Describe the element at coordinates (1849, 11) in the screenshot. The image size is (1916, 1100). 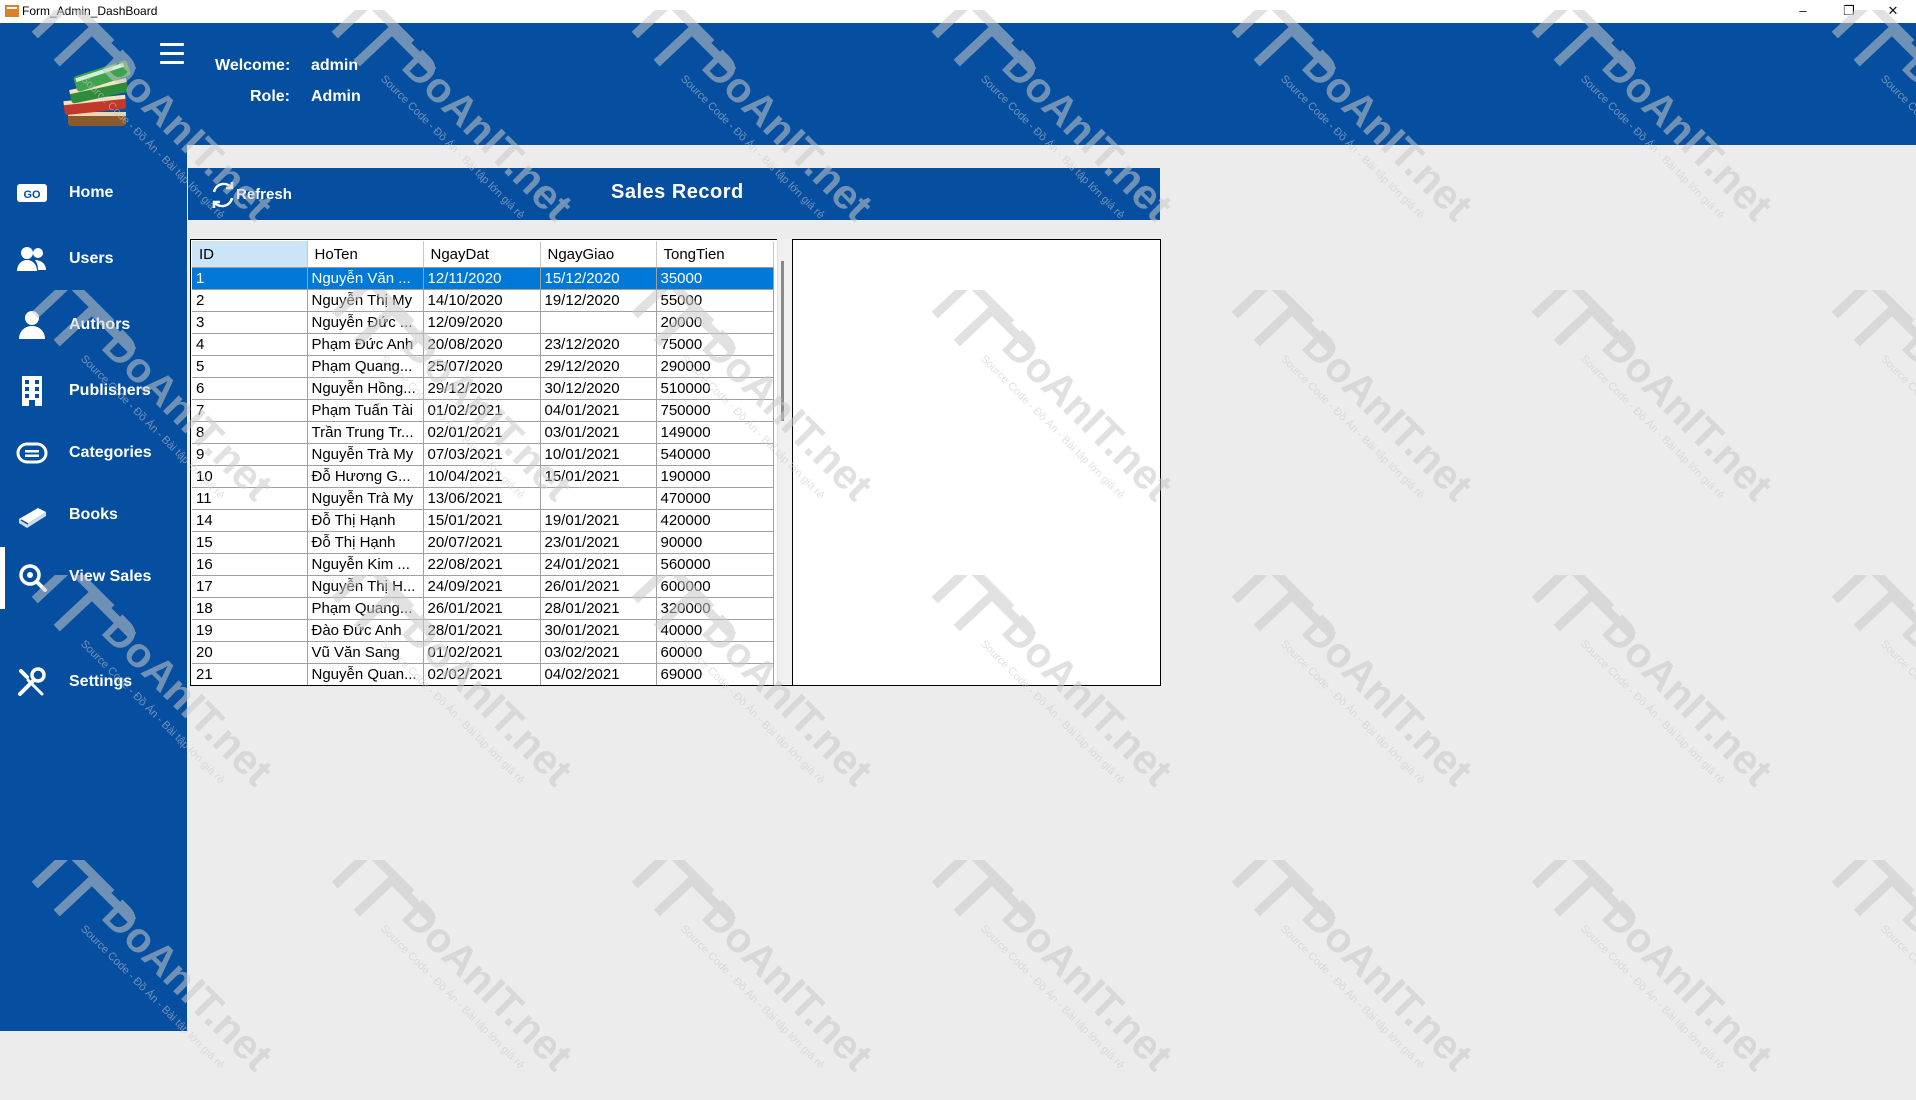
I see `maximize-button: ❐` at that location.